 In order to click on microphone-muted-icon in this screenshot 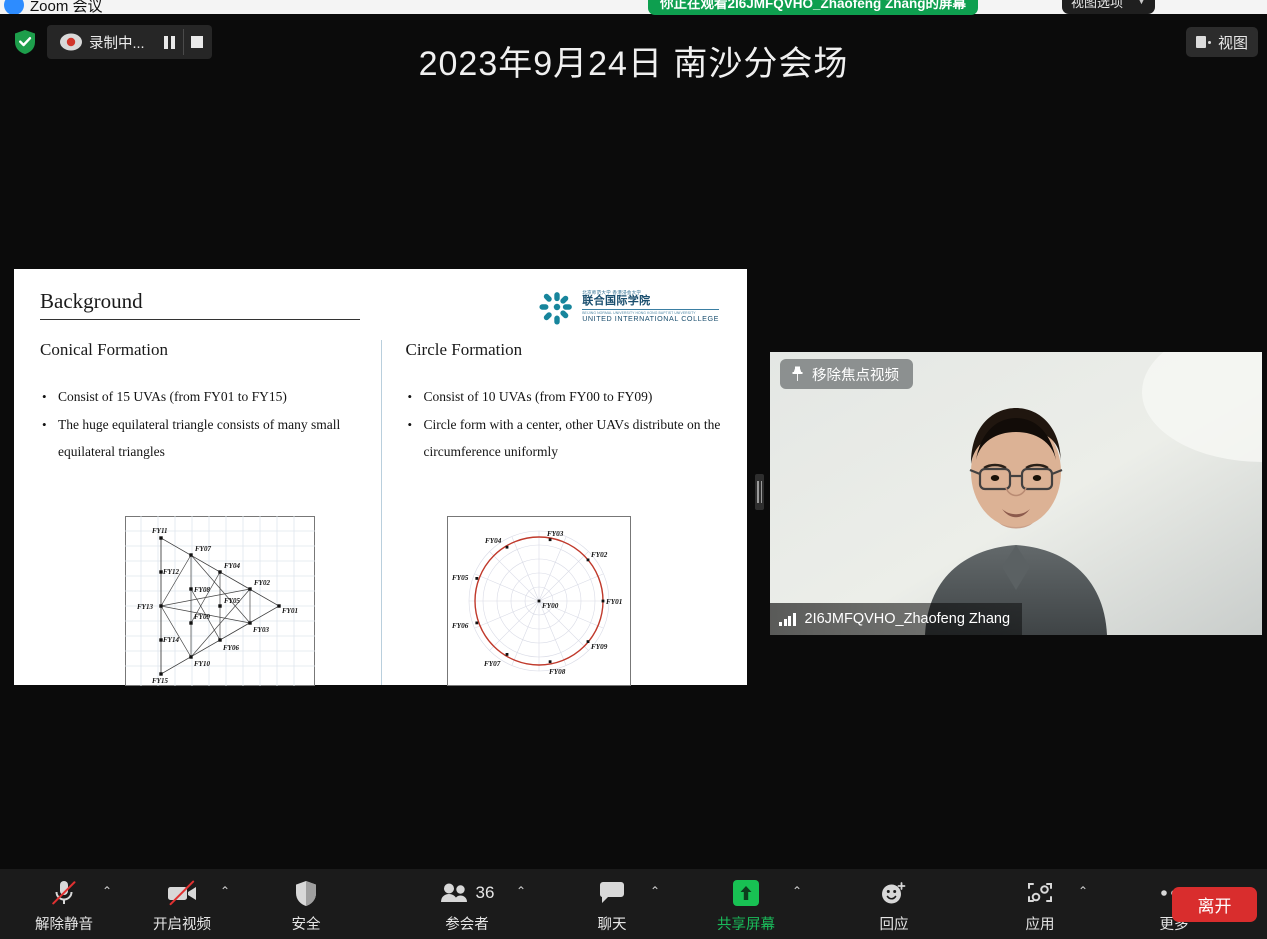, I will do `click(64, 893)`.